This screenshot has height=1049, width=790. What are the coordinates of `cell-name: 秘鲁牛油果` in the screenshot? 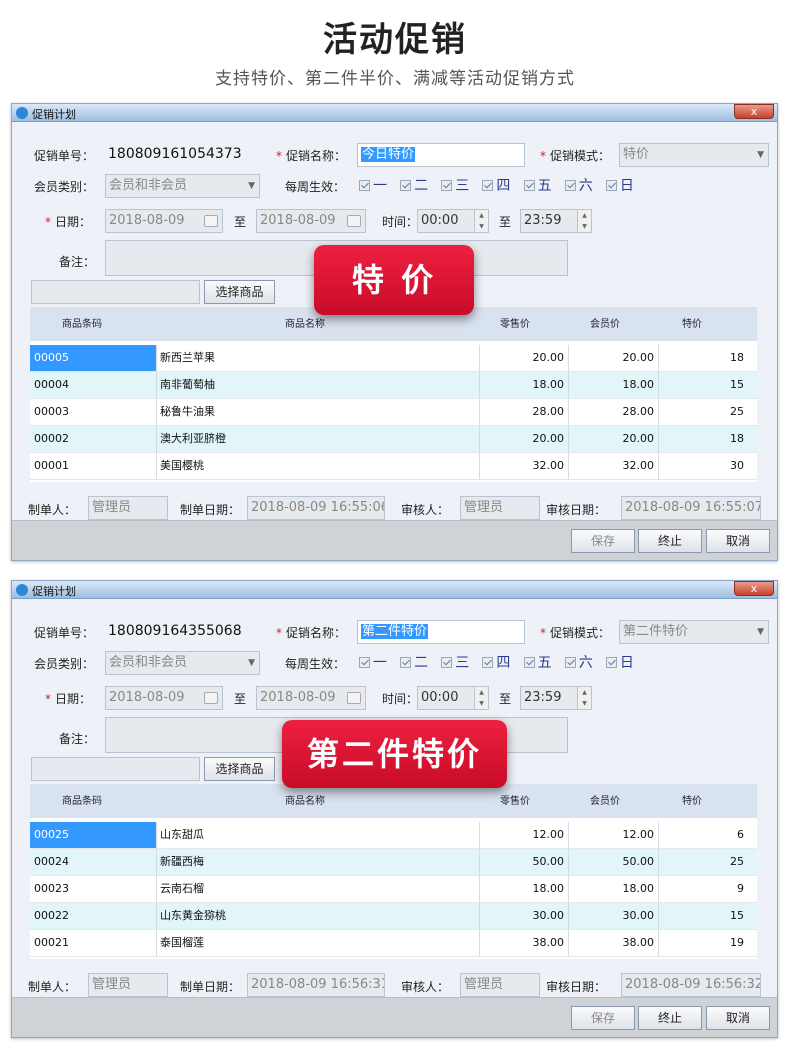 It's located at (318, 412).